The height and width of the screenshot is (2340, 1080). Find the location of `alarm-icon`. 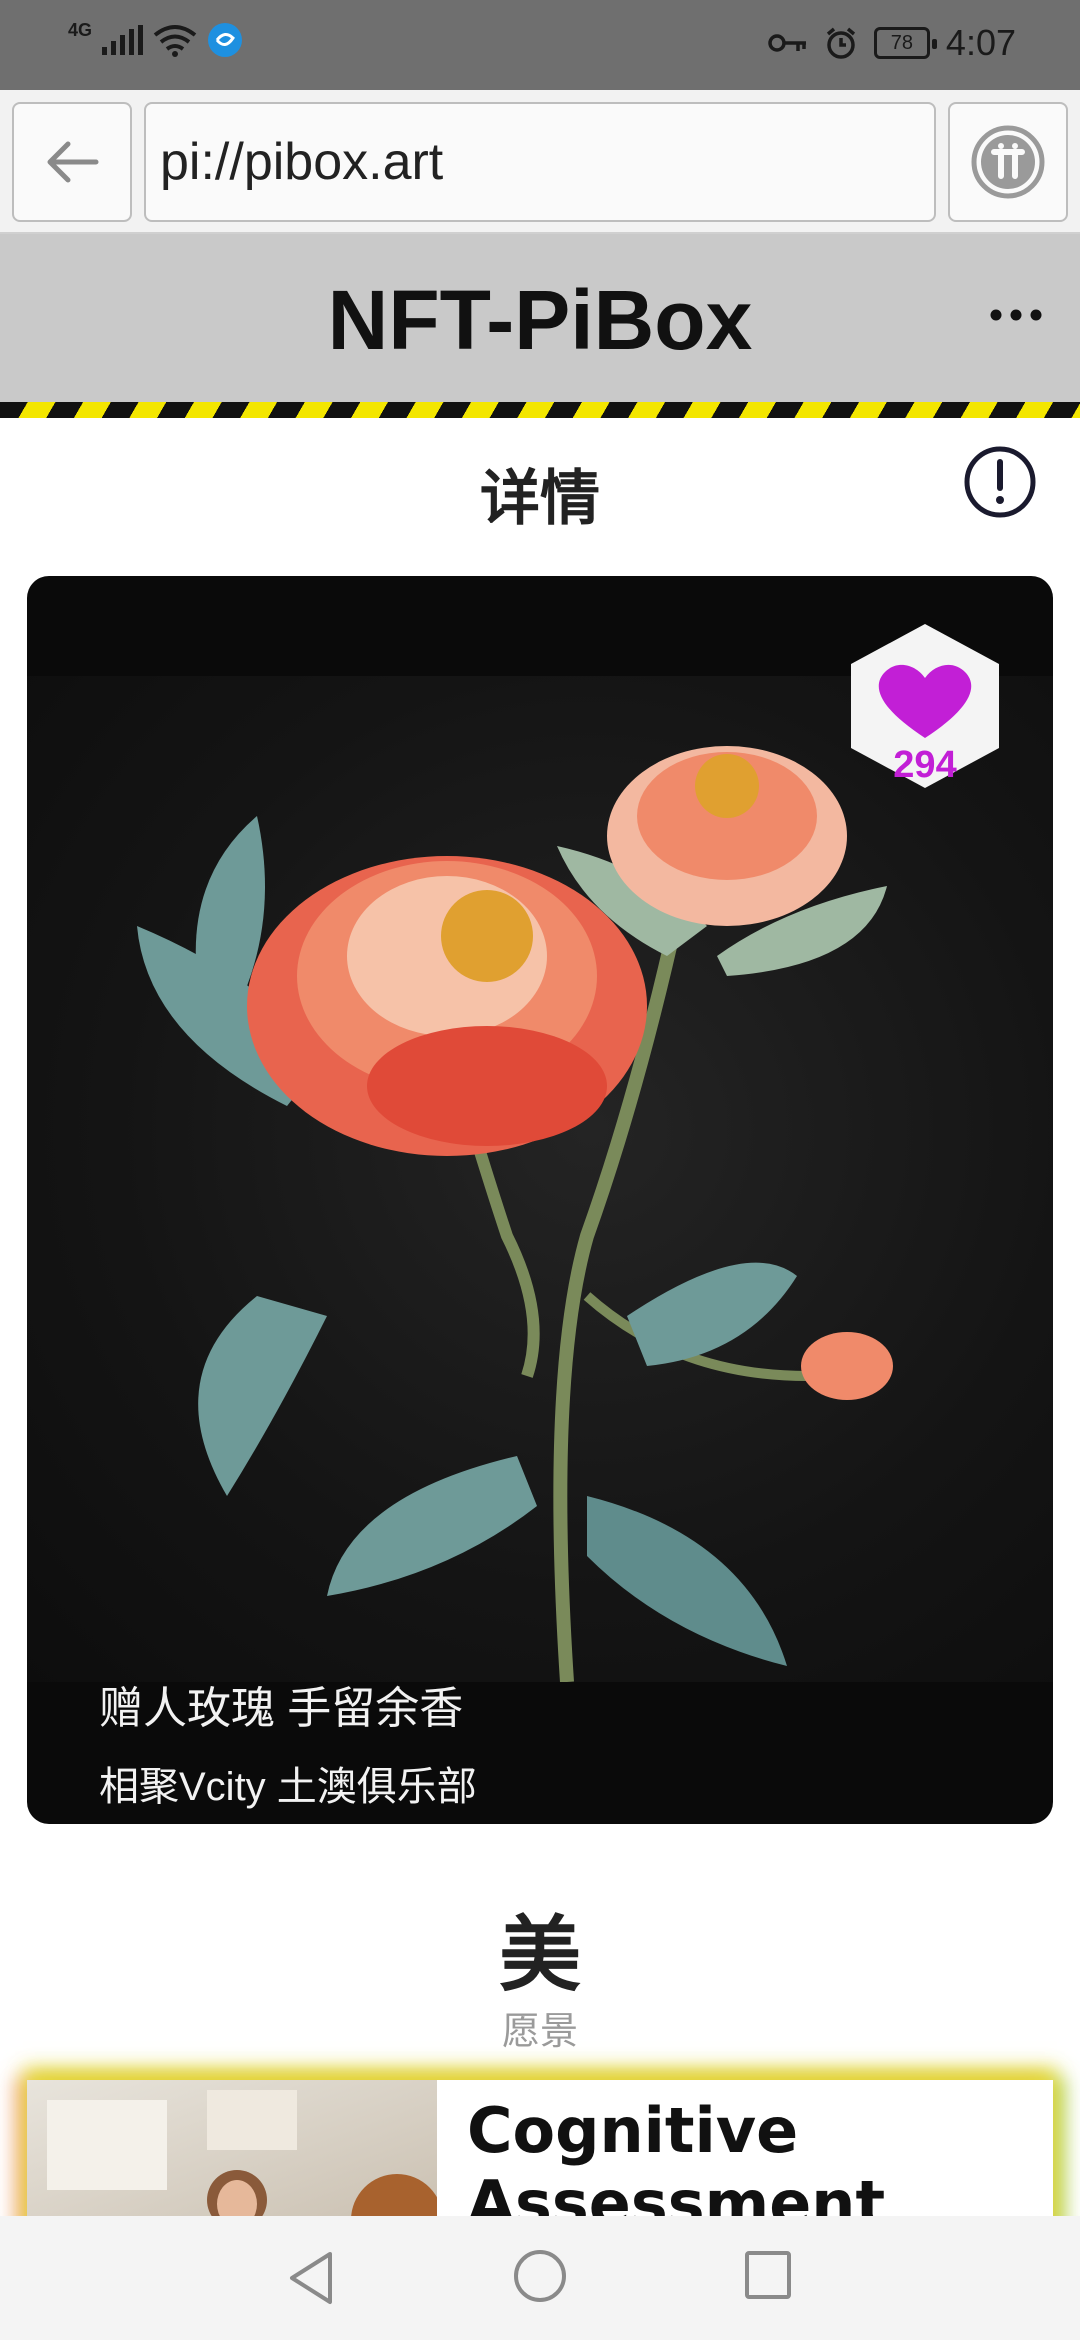

alarm-icon is located at coordinates (841, 43).